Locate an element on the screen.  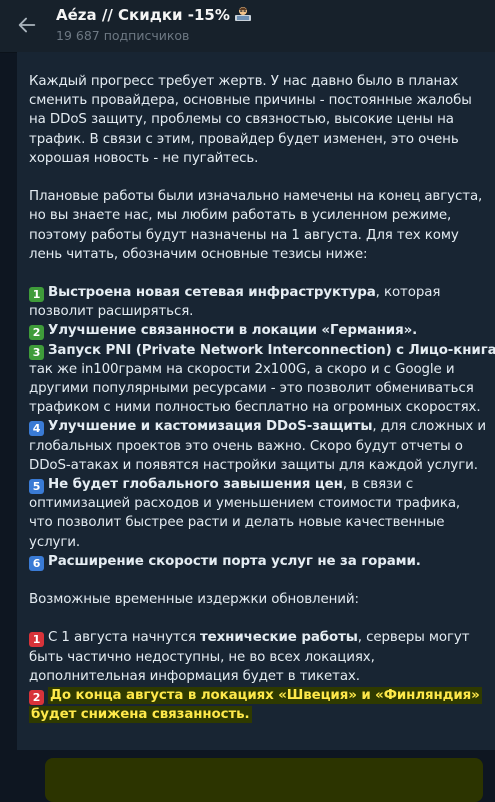
technologist-emoji-icon is located at coordinates (242, 14).